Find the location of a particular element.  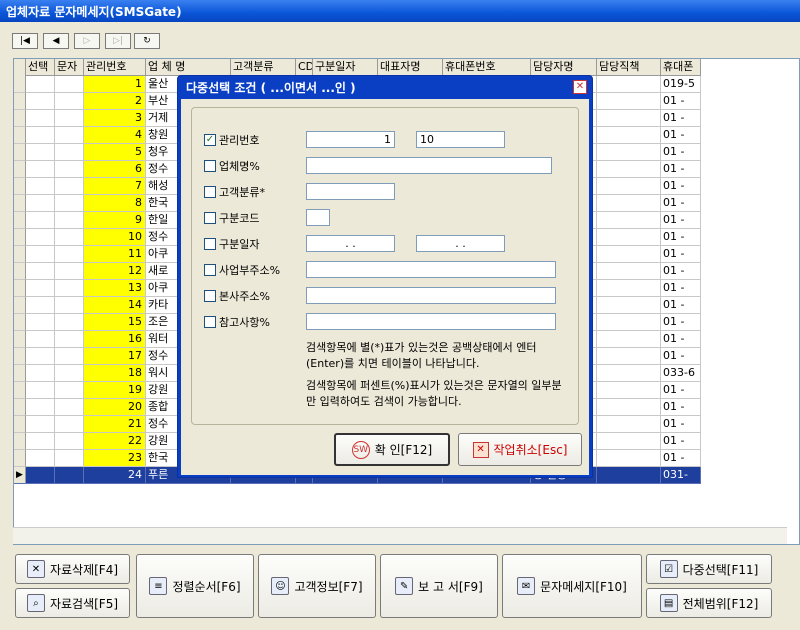

table-cell: 4 is located at coordinates (115, 135).